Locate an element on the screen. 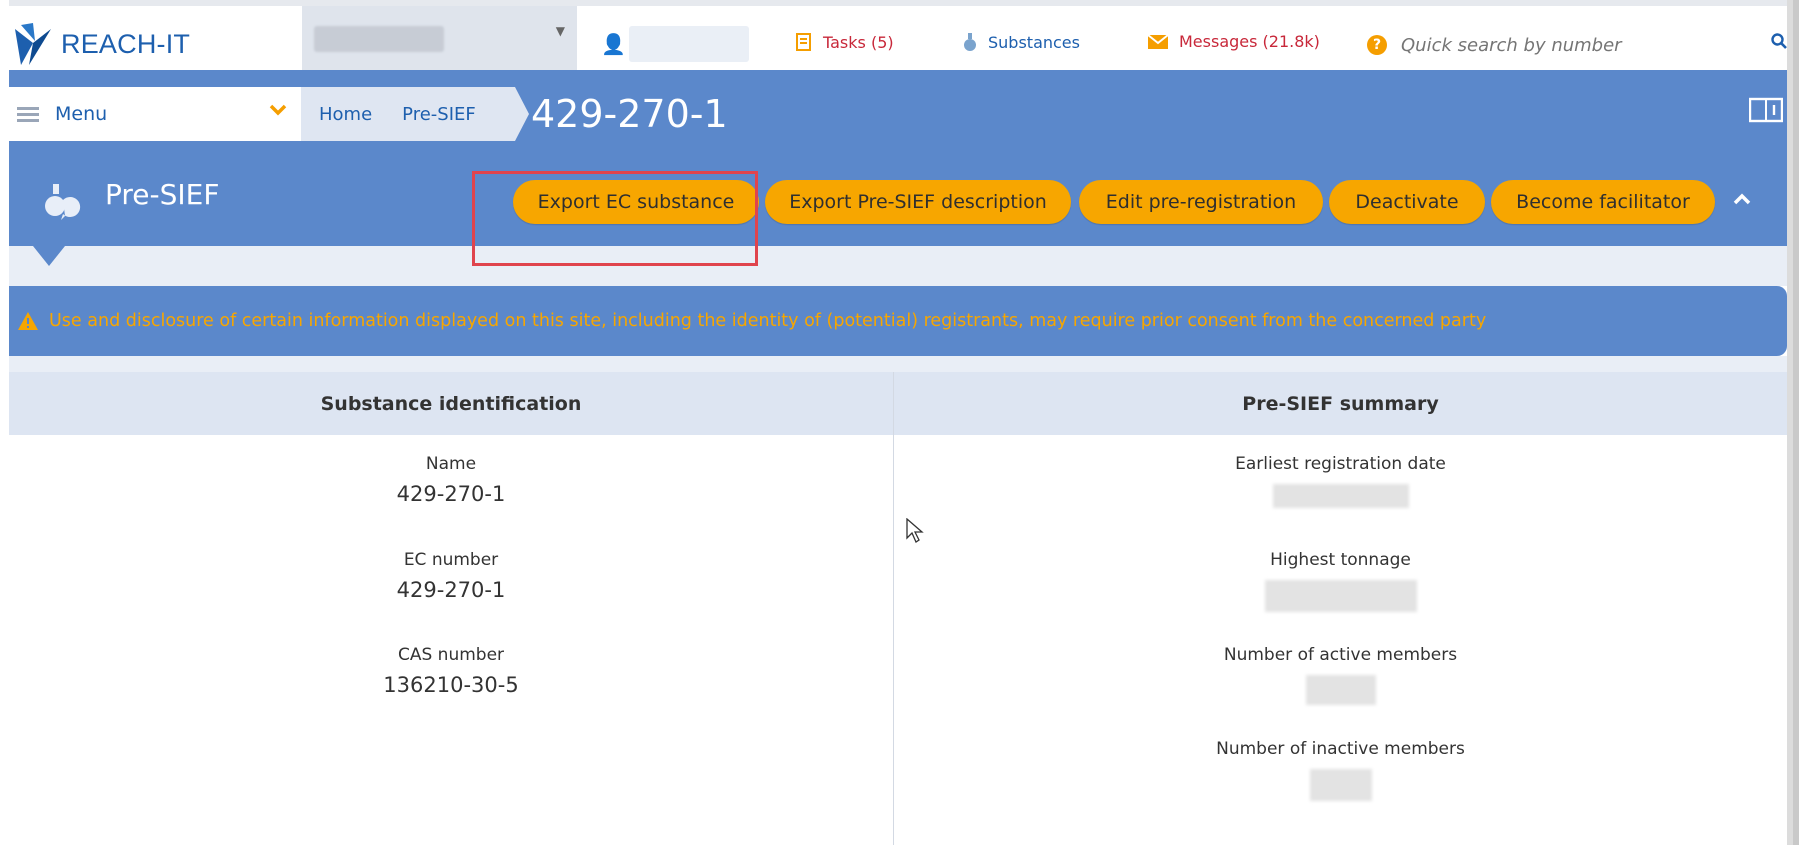  pre-sief-summary-heading: Pre-SIEF summary is located at coordinates (1340, 403).